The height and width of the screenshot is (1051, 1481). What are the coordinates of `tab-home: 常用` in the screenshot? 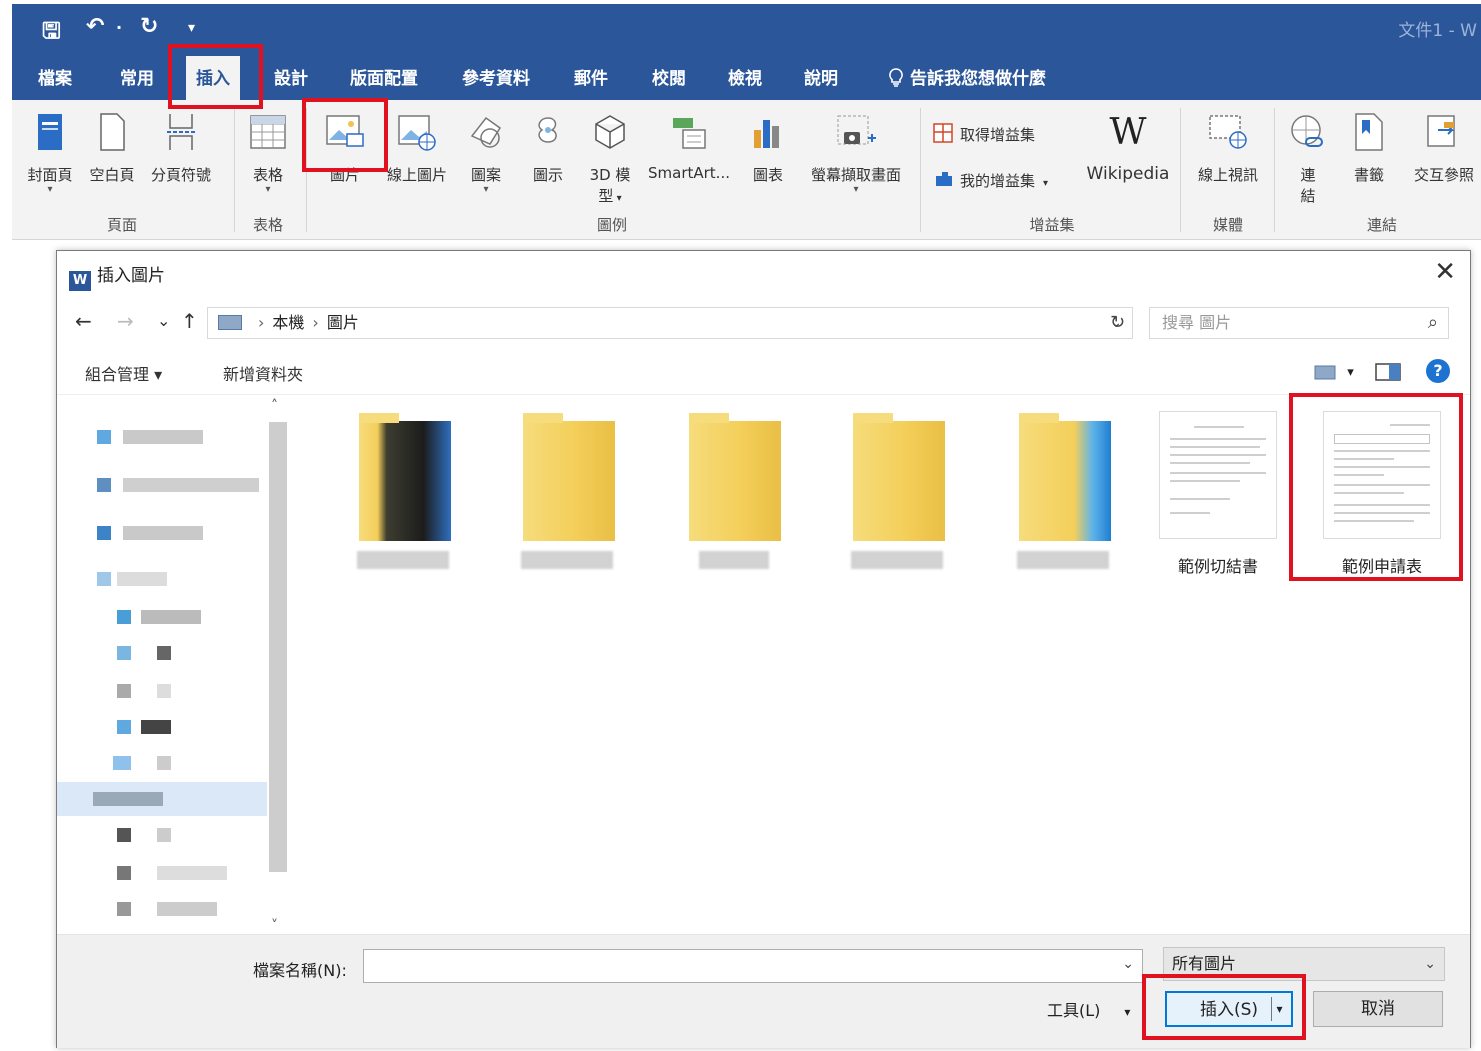 It's located at (137, 76).